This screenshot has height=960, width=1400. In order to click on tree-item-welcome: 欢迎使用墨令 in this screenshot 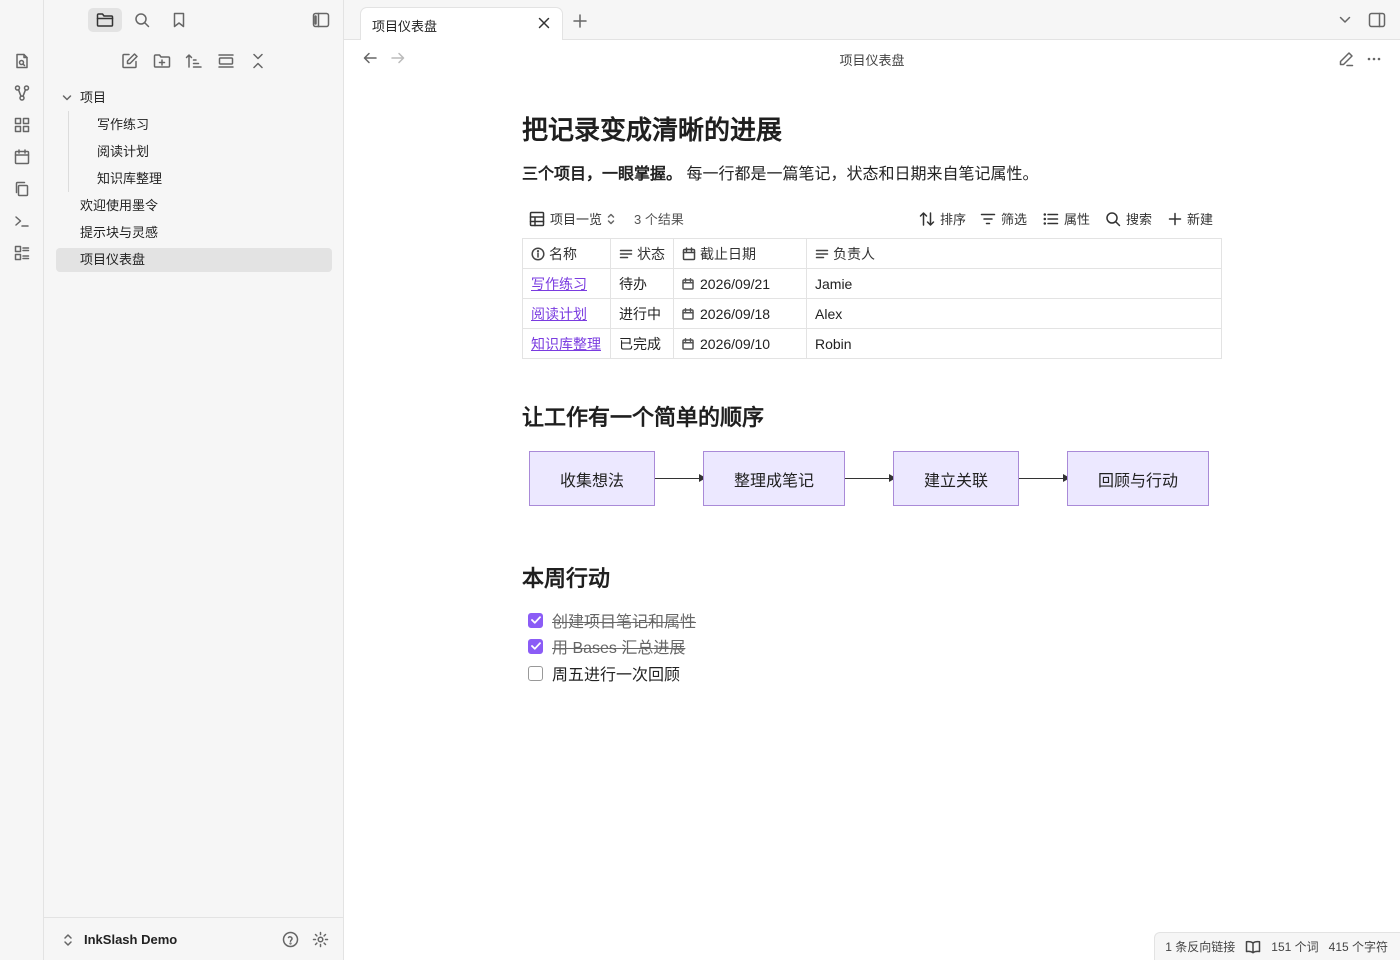, I will do `click(119, 206)`.